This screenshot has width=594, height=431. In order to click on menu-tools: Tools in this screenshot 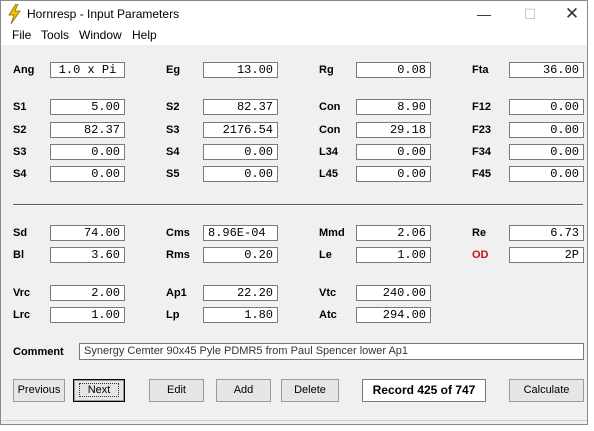, I will do `click(55, 35)`.